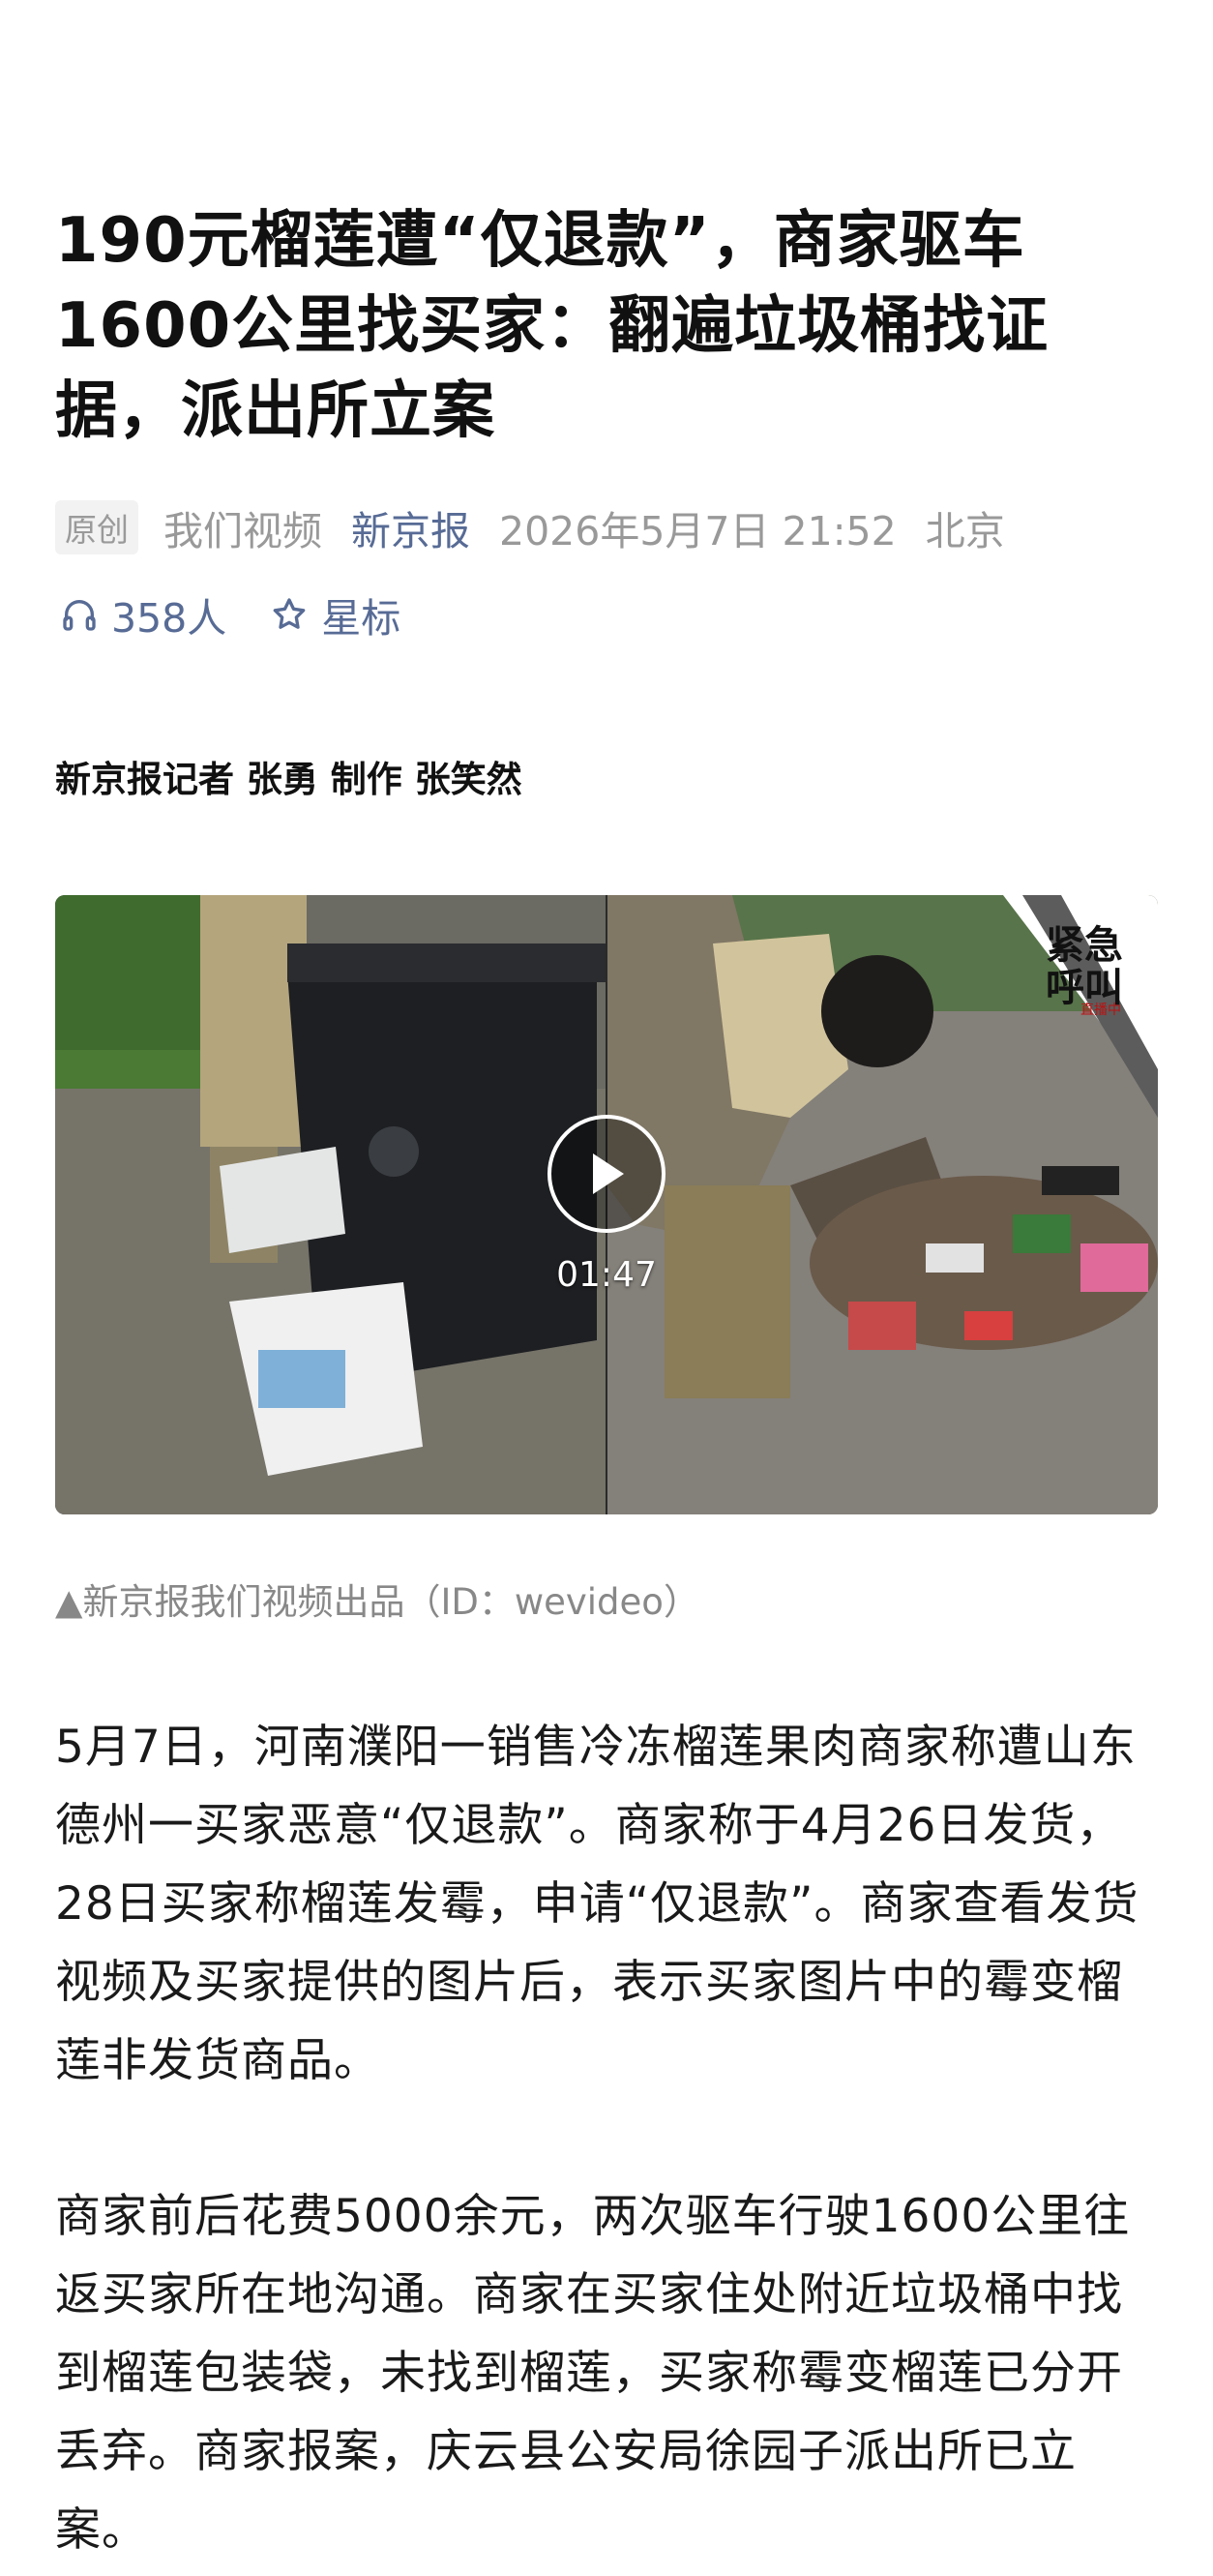  What do you see at coordinates (1084, 966) in the screenshot?
I see `watermark-text: 紧急呼叫` at bounding box center [1084, 966].